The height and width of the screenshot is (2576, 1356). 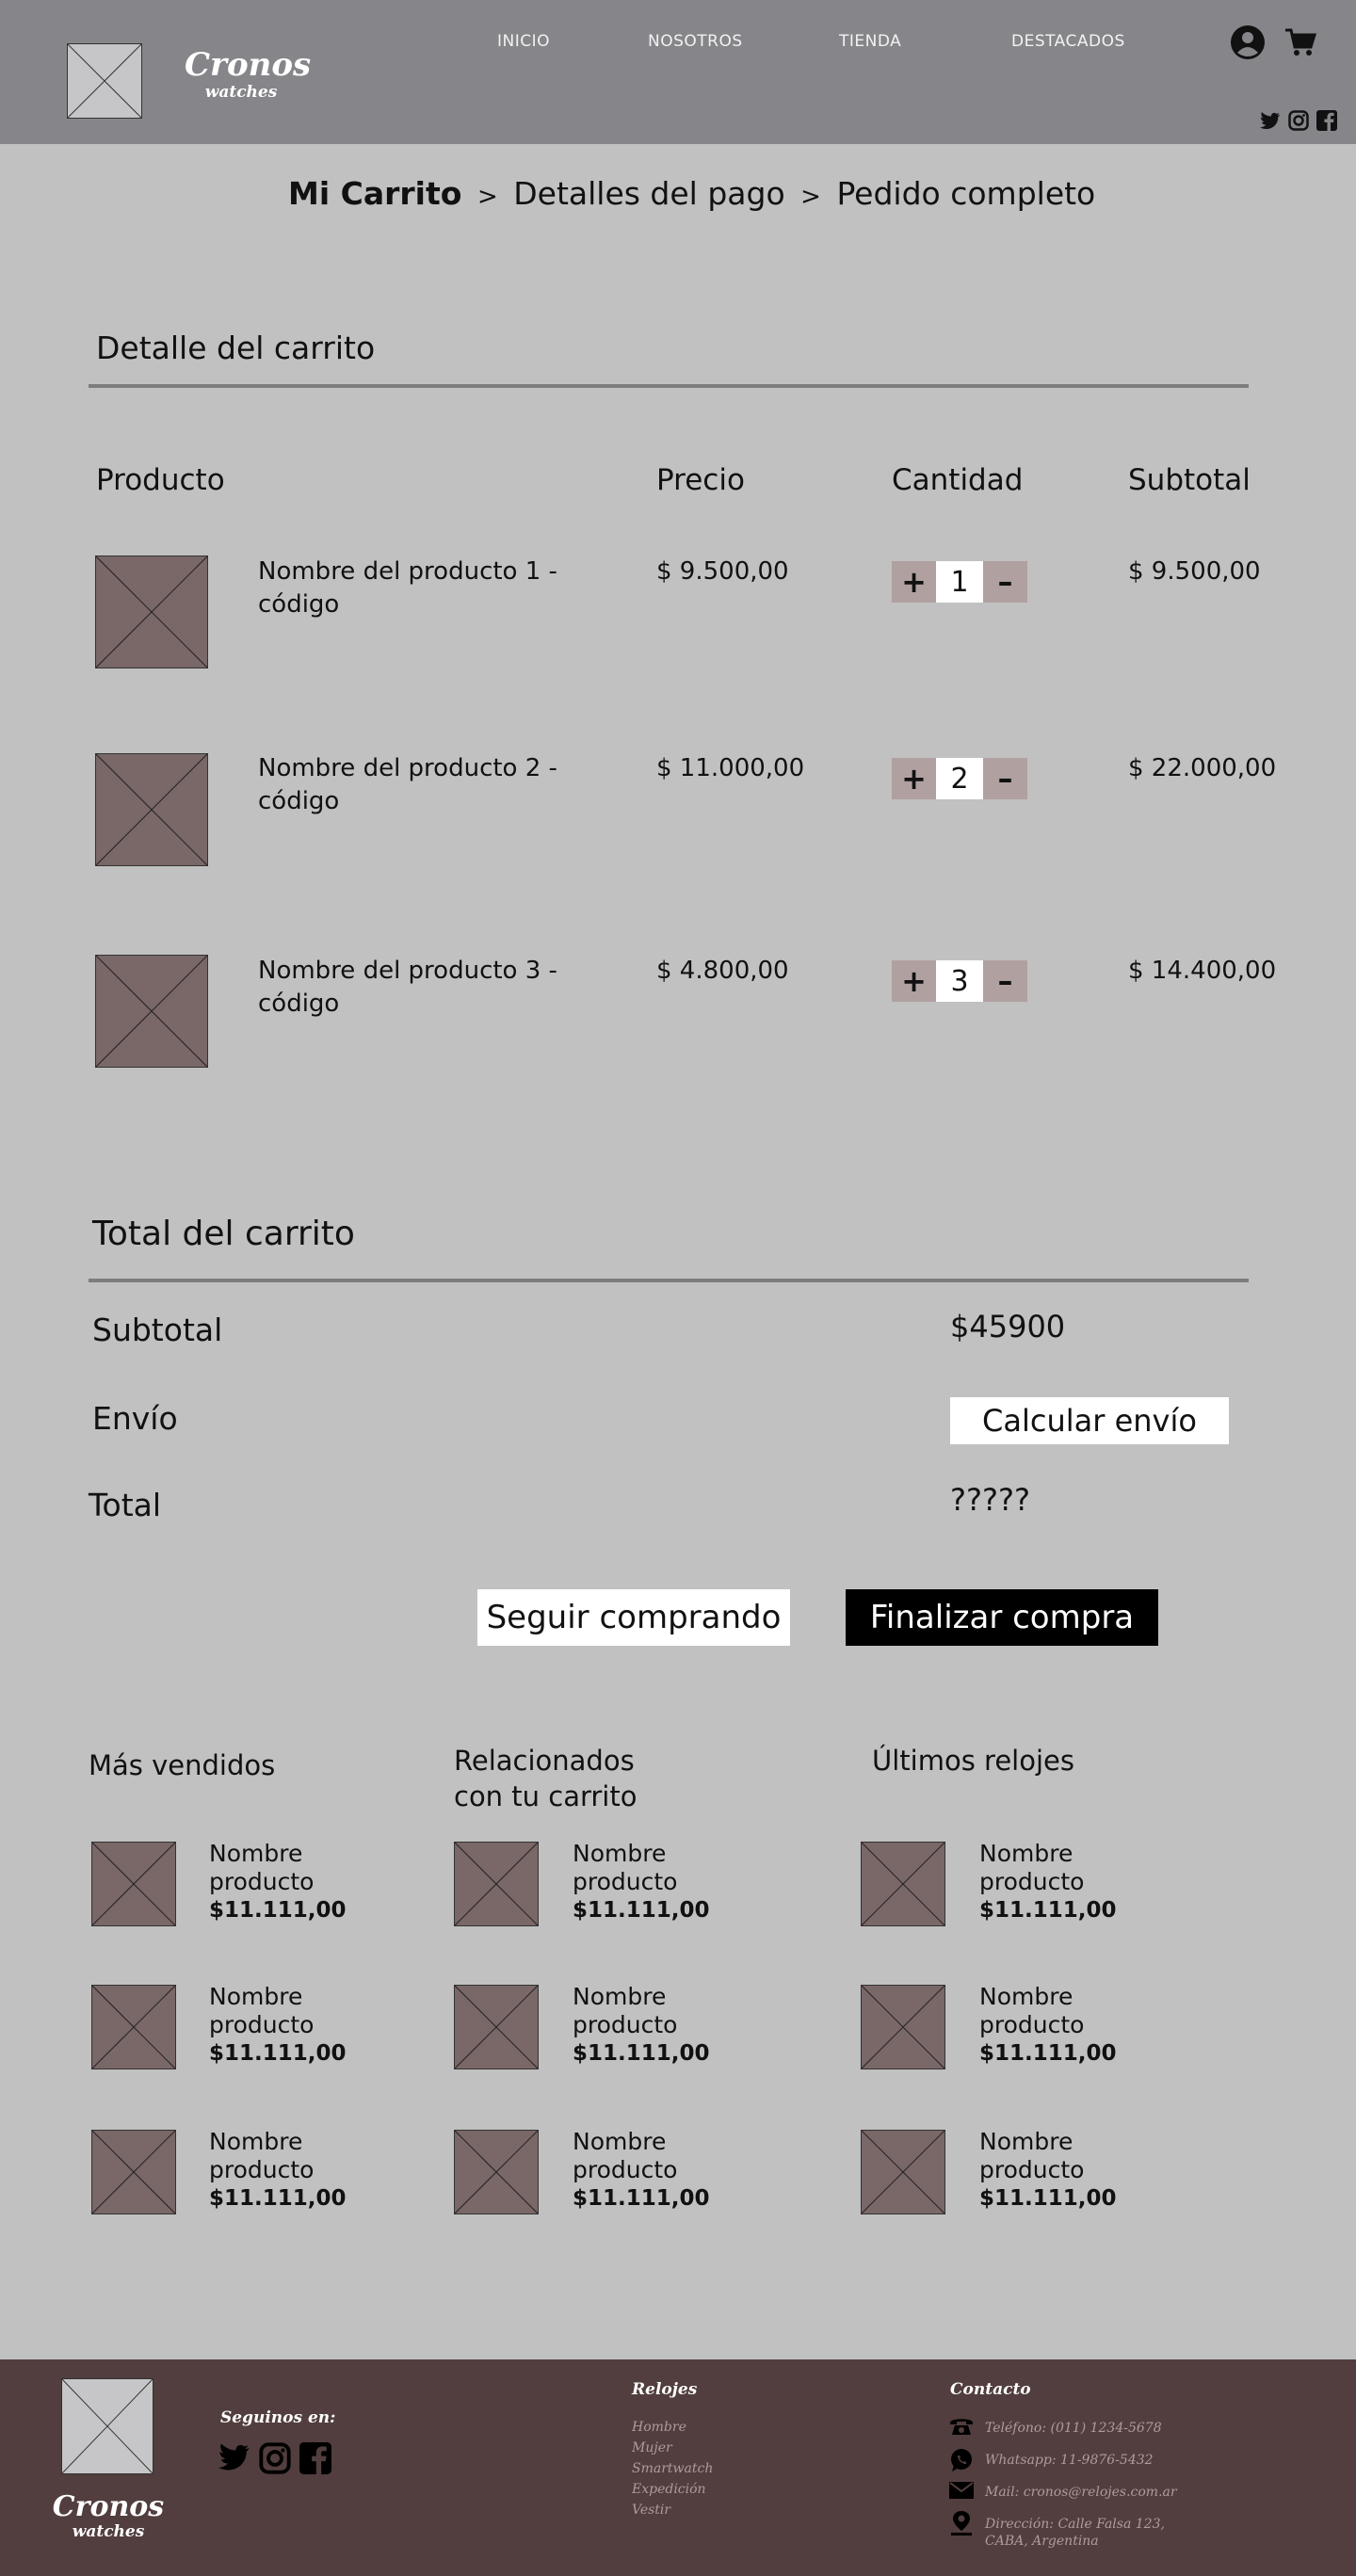 I want to click on shopping-cart-icon, so click(x=1300, y=42).